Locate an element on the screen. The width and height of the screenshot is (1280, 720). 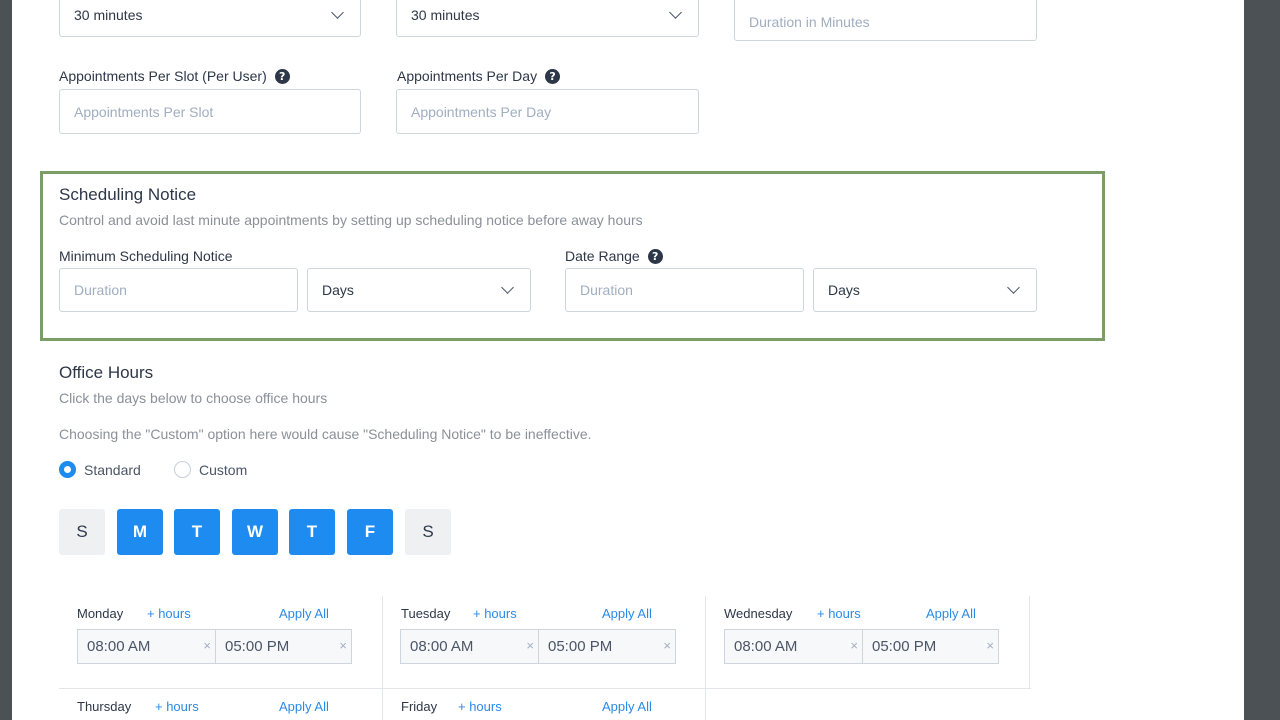
appointments-per-day-input: Appointments Per Day is located at coordinates (547, 111).